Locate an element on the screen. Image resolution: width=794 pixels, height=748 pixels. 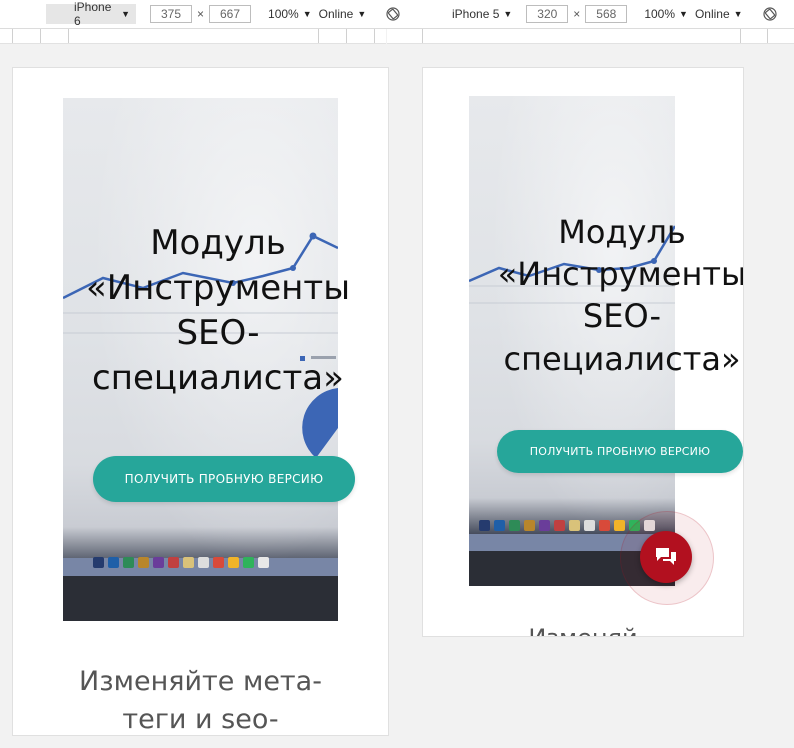
feature-text: Изменяйте мета-теги и seo- is located at coordinates (200, 700).